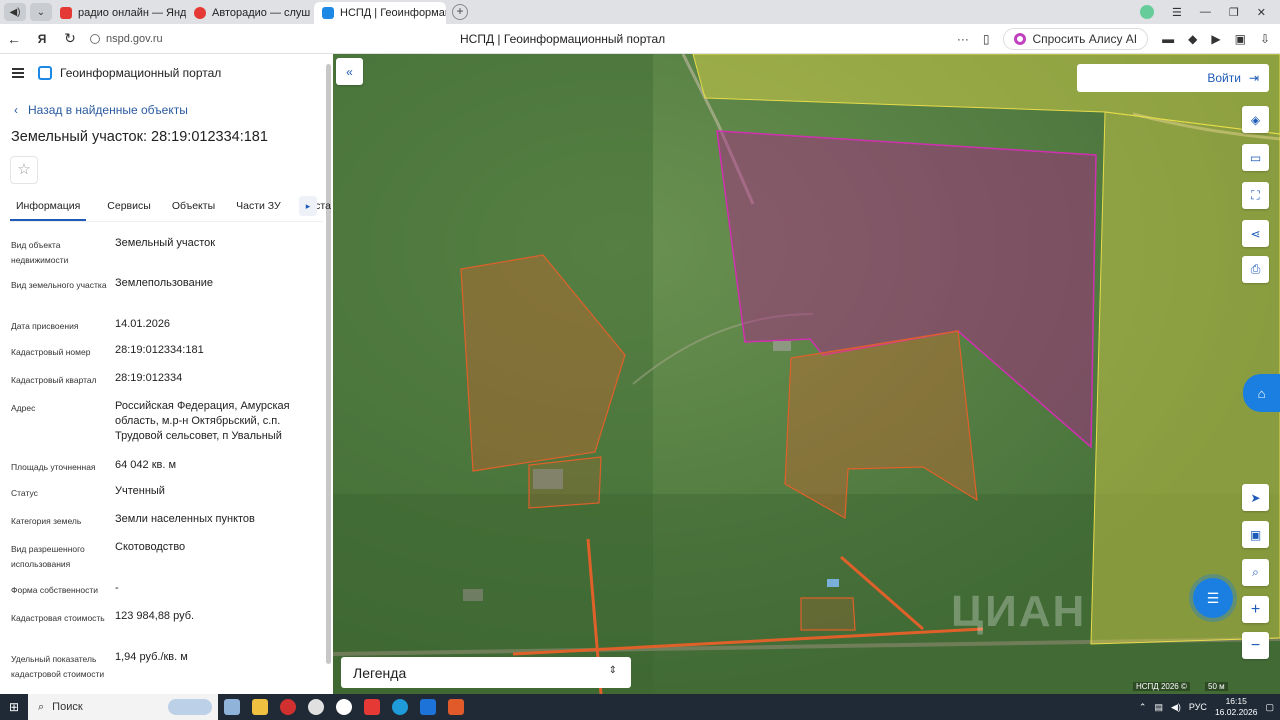 This screenshot has height=720, width=1280. I want to click on share-button: ⋖, so click(1255, 233).